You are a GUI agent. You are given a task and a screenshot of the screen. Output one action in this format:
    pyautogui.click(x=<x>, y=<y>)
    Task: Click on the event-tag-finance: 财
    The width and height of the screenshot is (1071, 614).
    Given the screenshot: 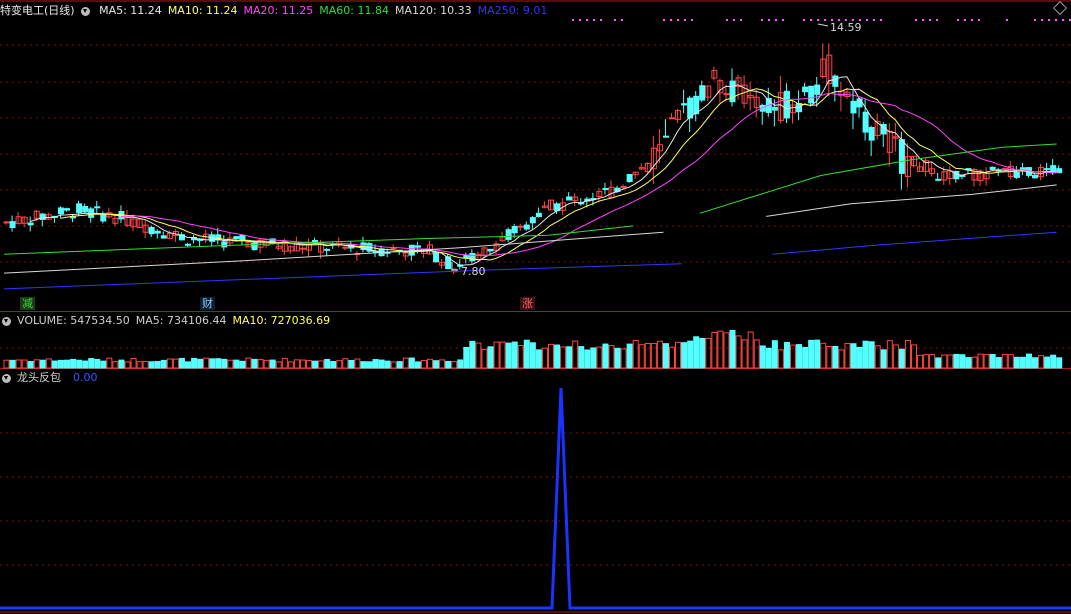 What is the action you would take?
    pyautogui.click(x=207, y=303)
    